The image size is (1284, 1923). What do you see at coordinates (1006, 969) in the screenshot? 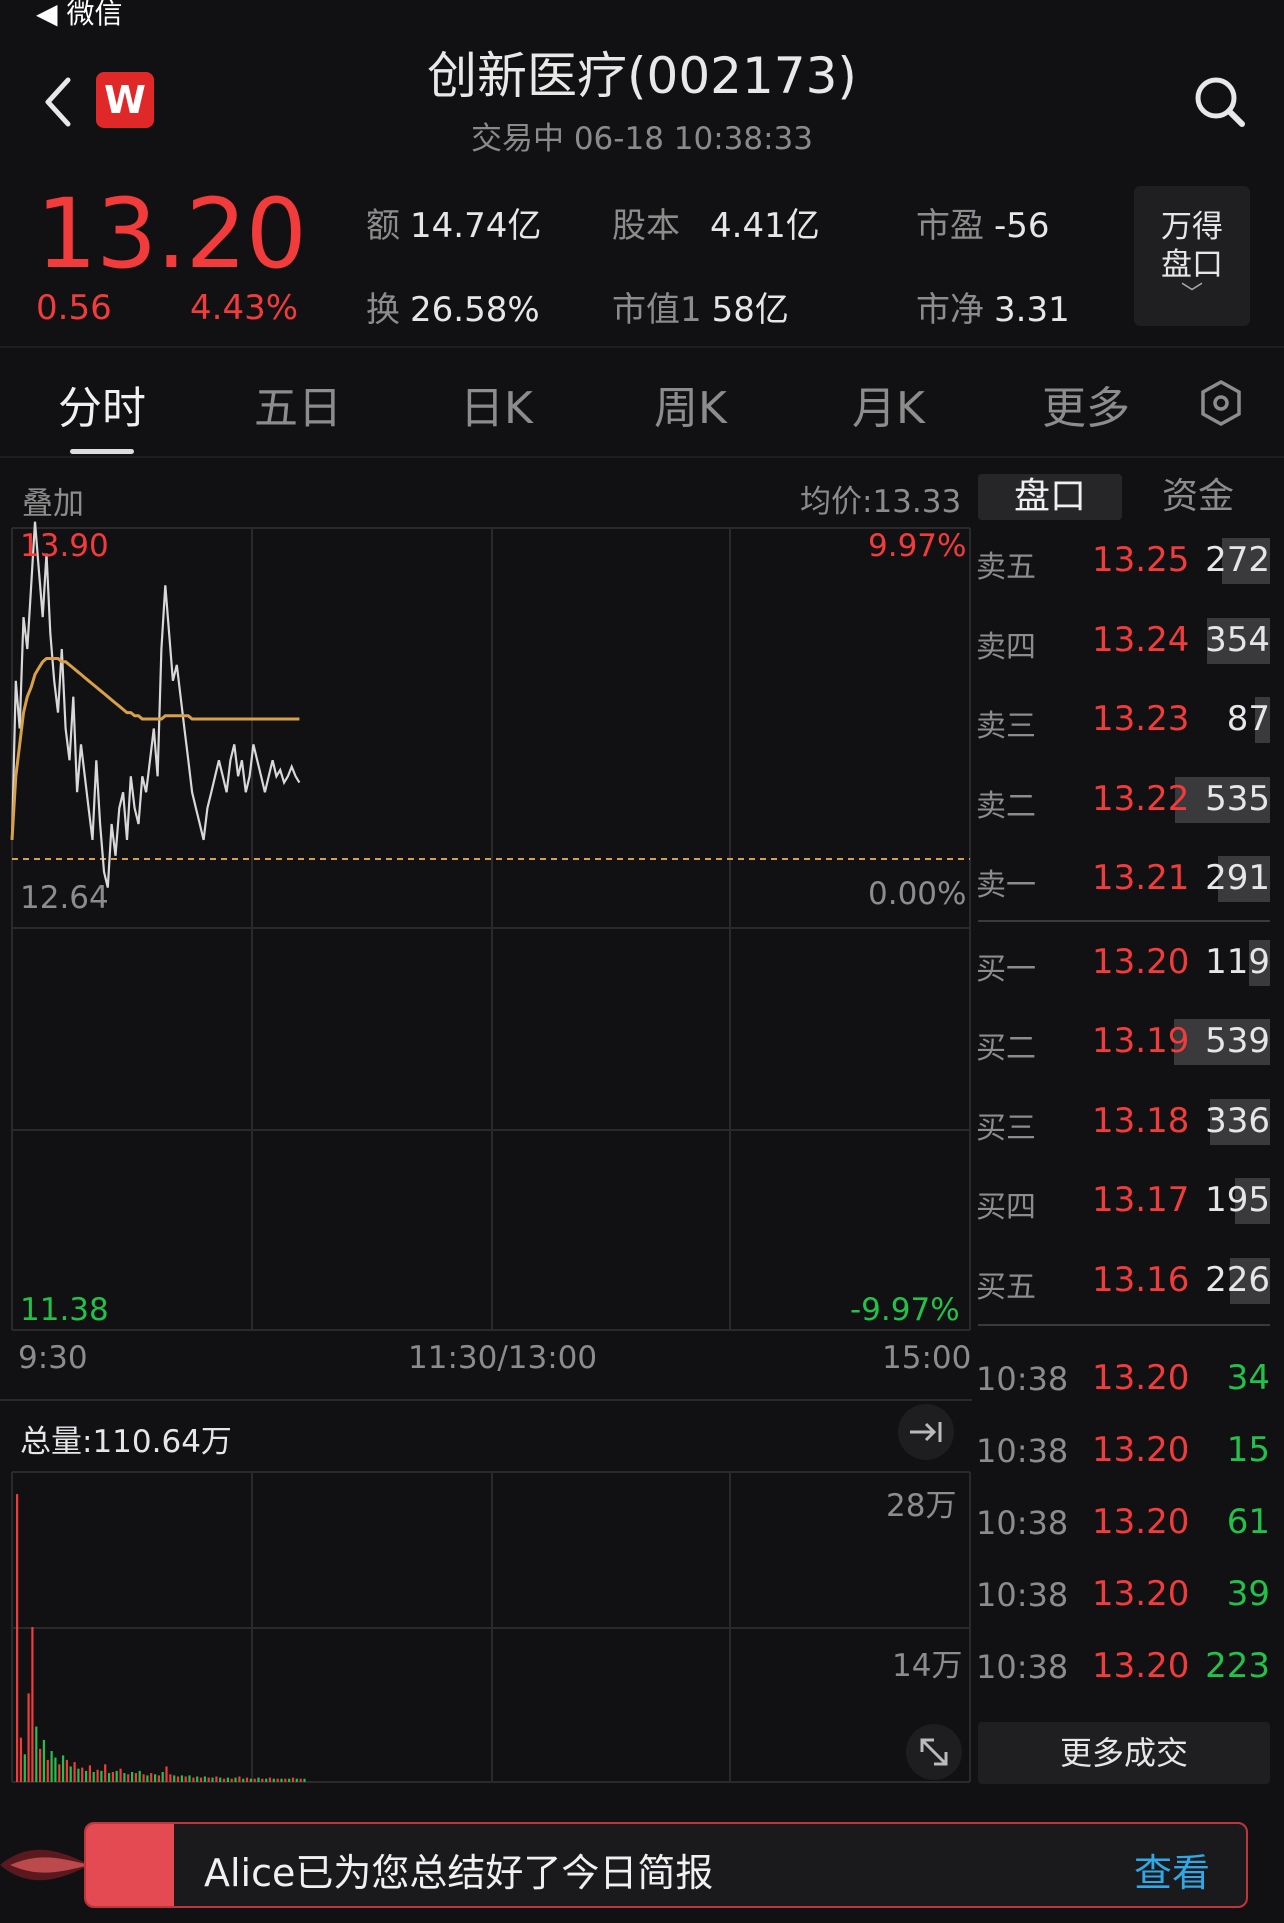
I see `level-label: 买一` at bounding box center [1006, 969].